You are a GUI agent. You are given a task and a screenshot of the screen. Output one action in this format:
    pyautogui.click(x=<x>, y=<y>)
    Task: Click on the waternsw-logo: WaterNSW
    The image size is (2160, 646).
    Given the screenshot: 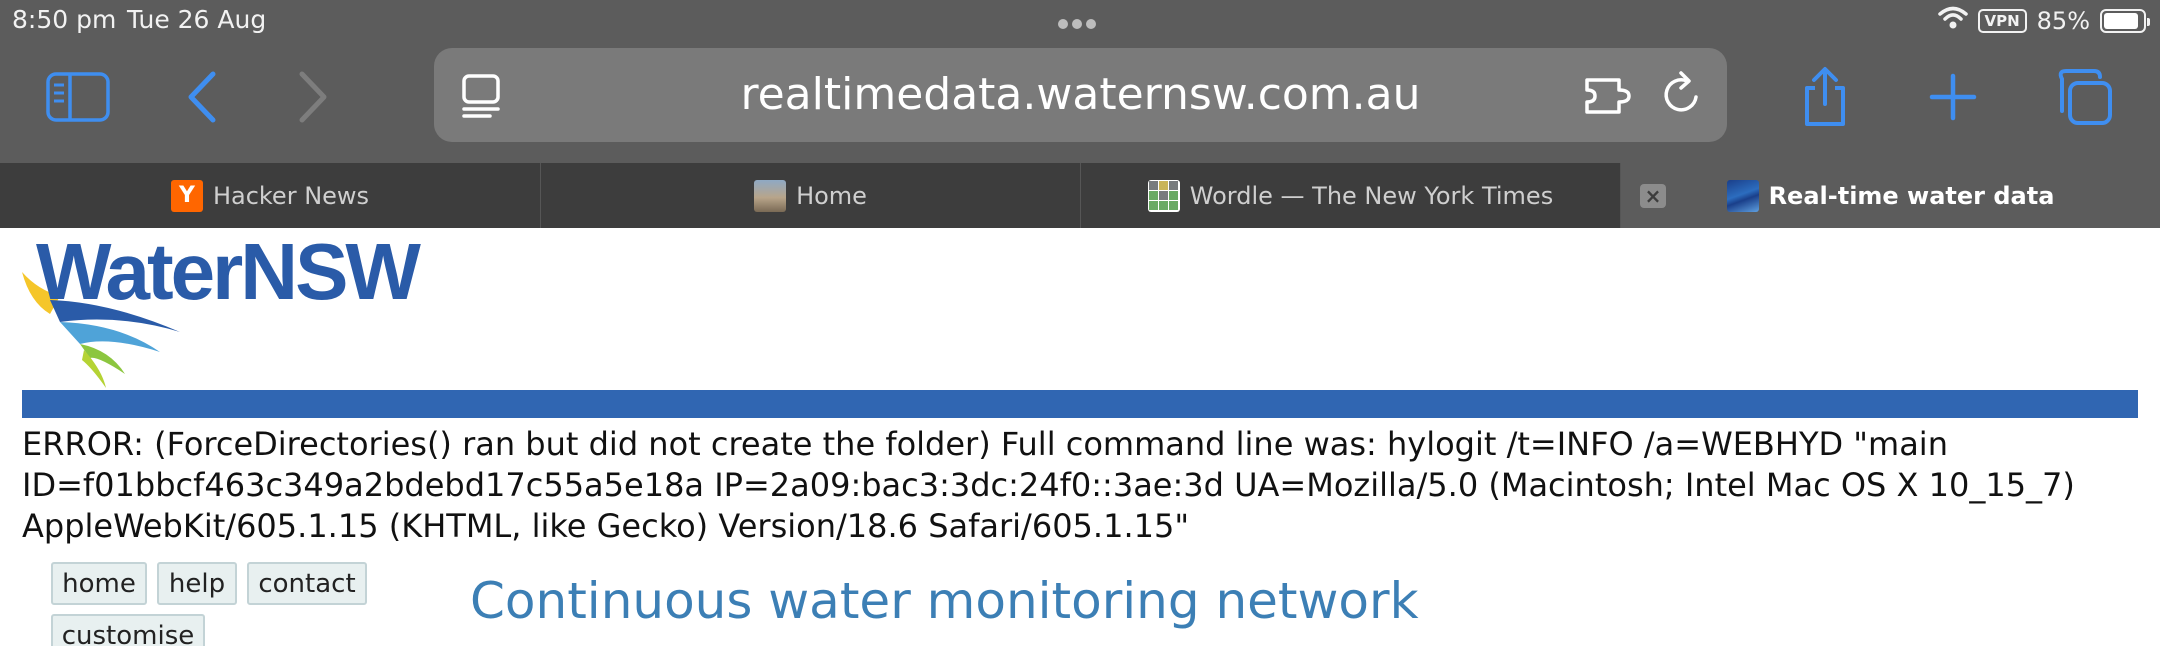 What is the action you would take?
    pyautogui.click(x=245, y=309)
    